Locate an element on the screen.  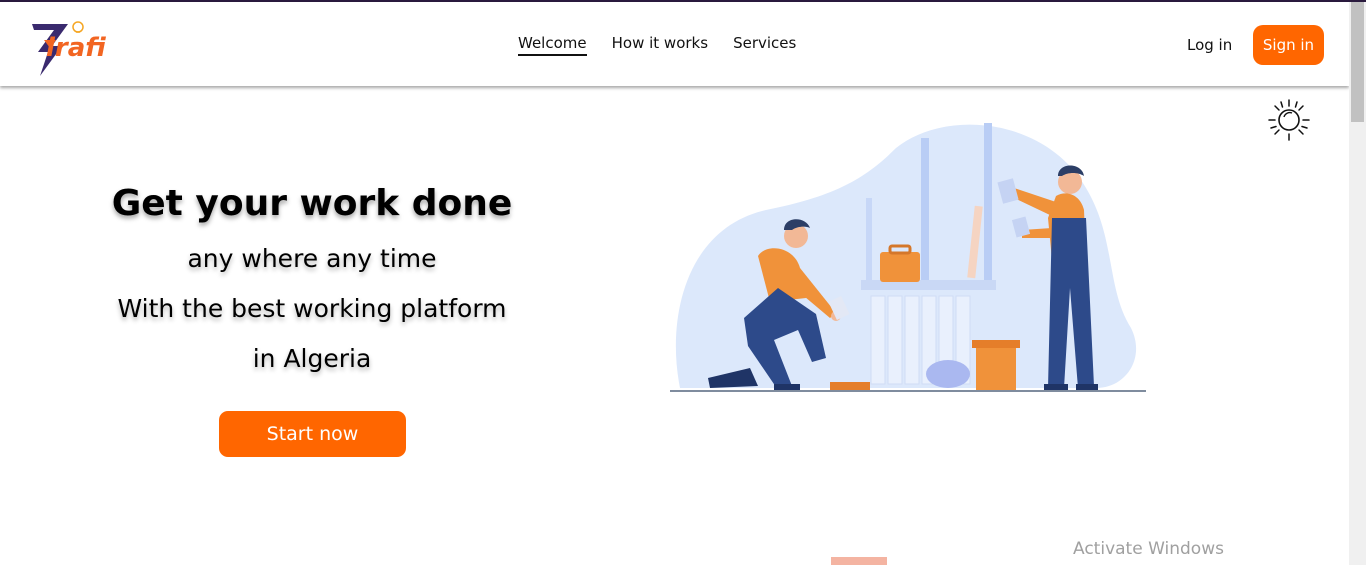
hero-heading: Get your work done is located at coordinates (312, 203).